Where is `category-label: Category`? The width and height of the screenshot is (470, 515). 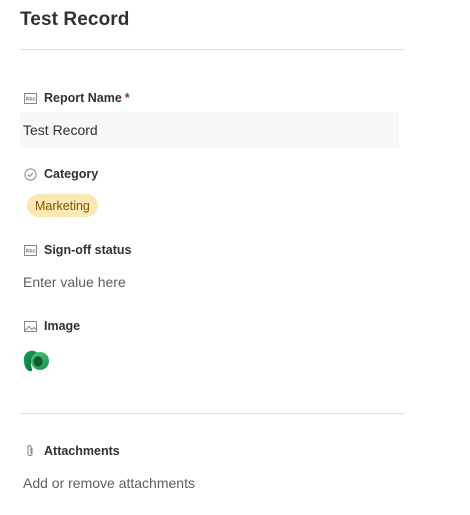 category-label: Category is located at coordinates (60, 174).